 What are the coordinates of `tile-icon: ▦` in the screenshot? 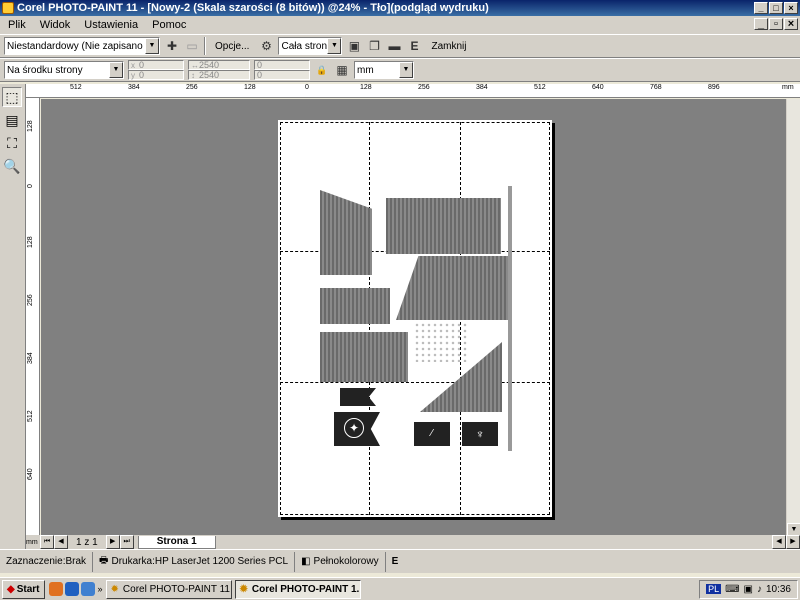 It's located at (342, 70).